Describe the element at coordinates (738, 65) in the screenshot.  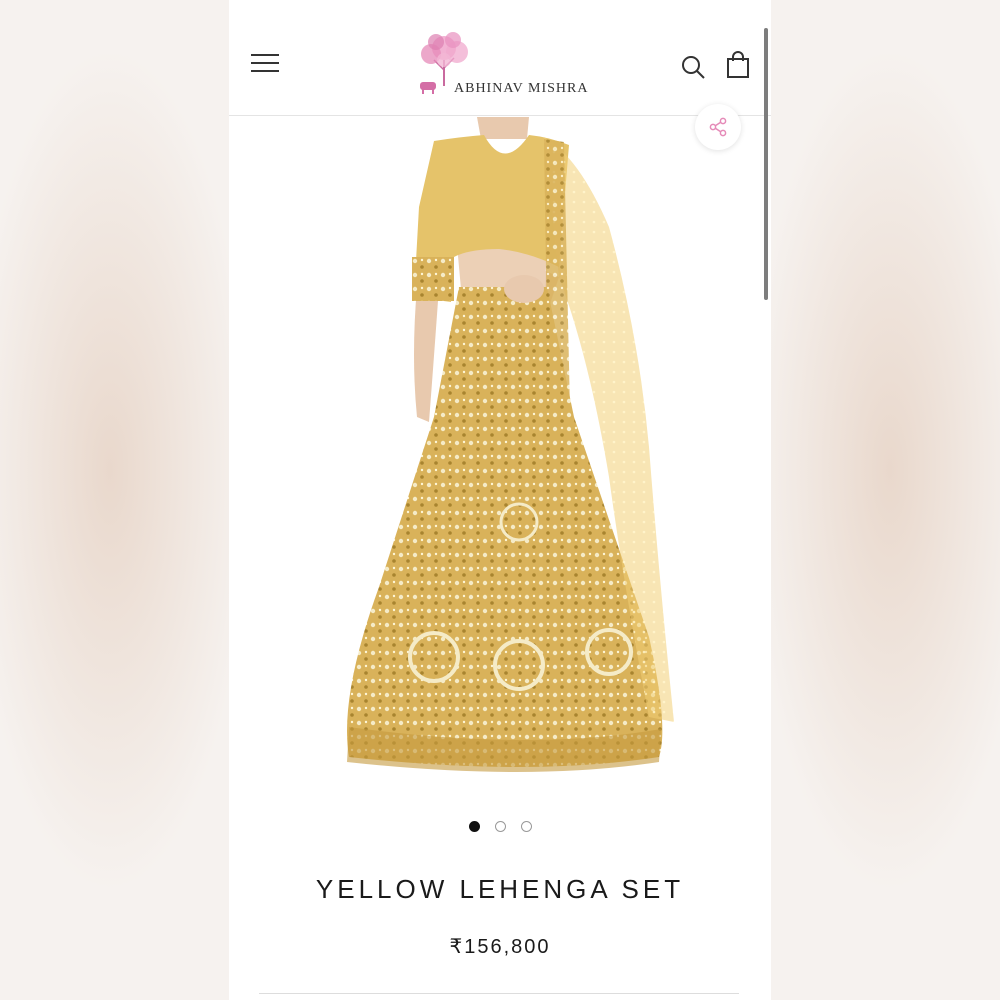
I see `shopping-bag-icon` at that location.